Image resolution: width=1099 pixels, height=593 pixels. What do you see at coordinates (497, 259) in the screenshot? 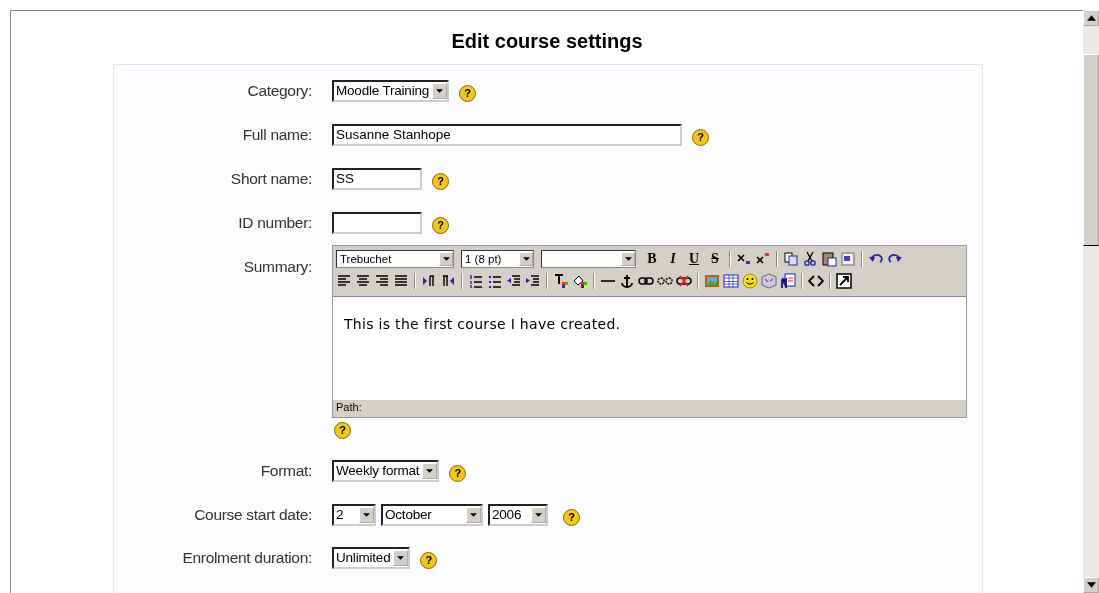
I see `size-dropdown: 1 (8 pt)` at bounding box center [497, 259].